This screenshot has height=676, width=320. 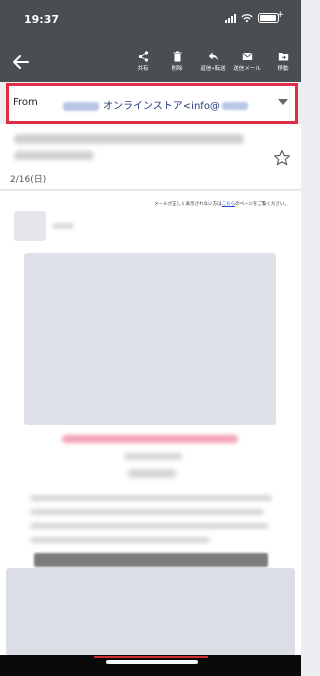 What do you see at coordinates (247, 69) in the screenshot?
I see `sent-mail-label: 送信メール` at bounding box center [247, 69].